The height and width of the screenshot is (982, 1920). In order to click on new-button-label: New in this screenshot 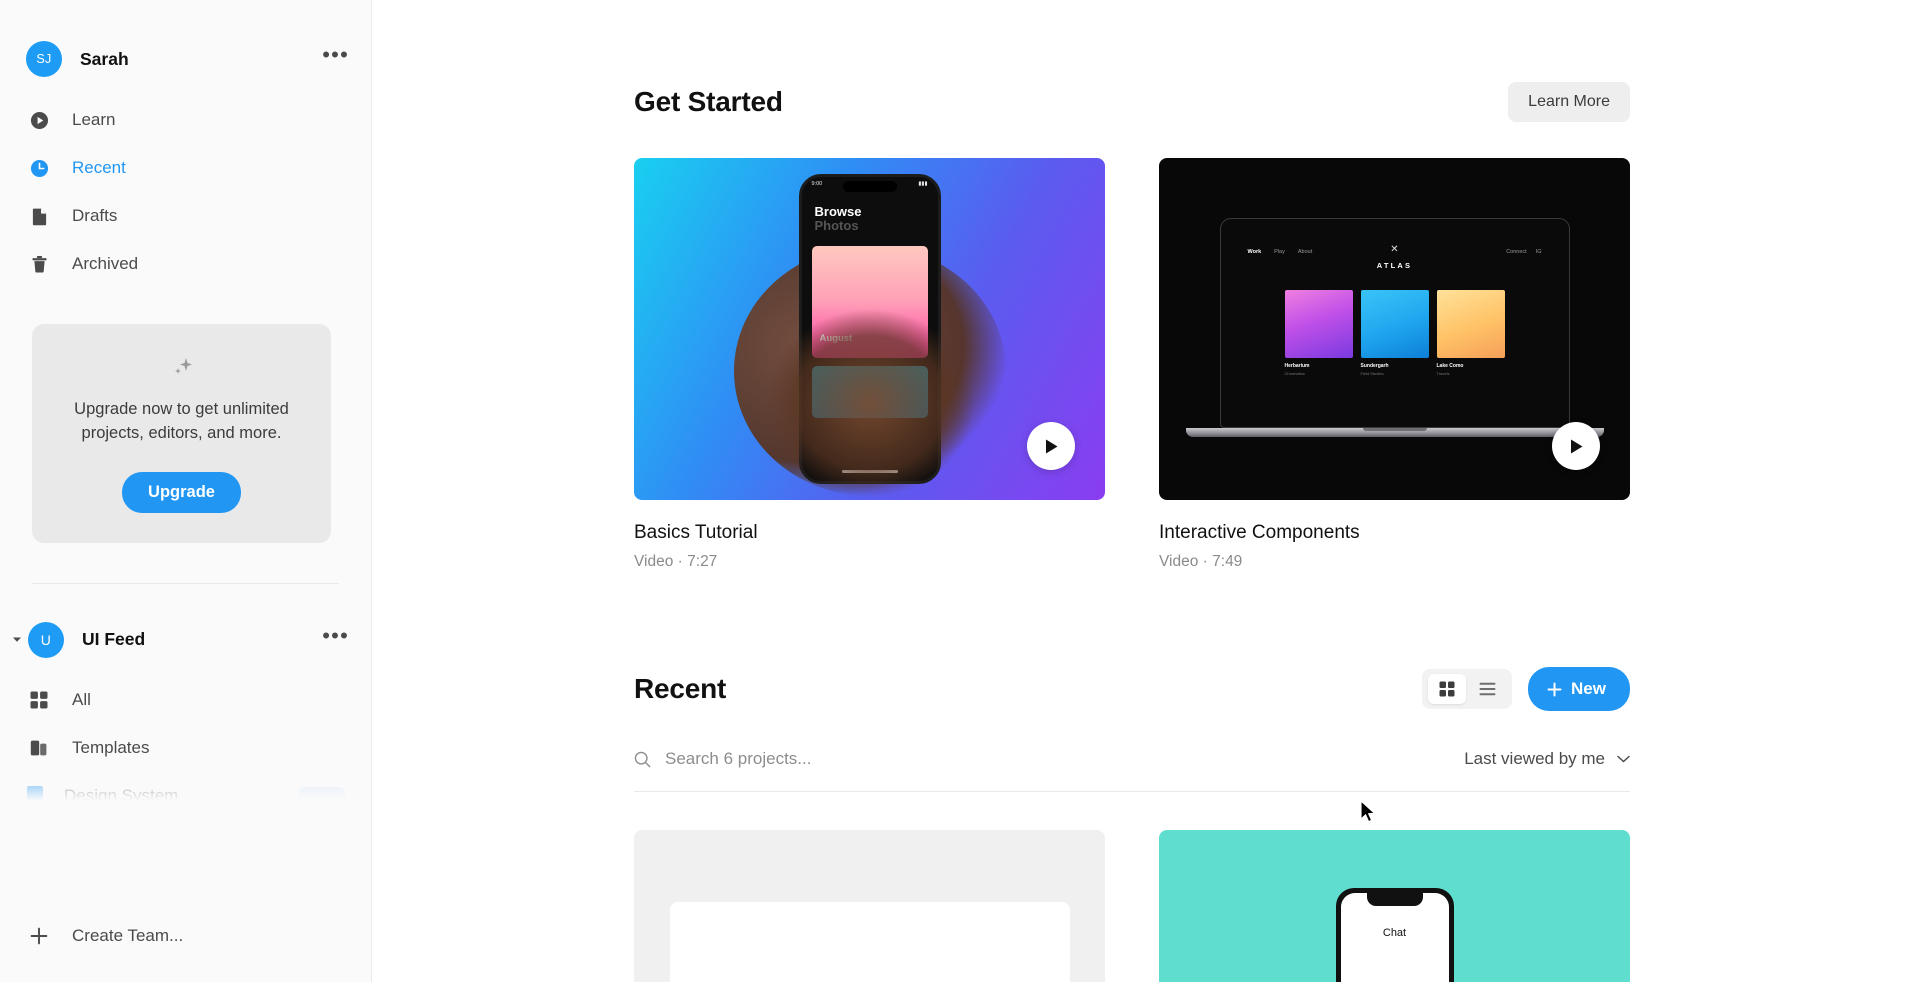, I will do `click(1588, 688)`.